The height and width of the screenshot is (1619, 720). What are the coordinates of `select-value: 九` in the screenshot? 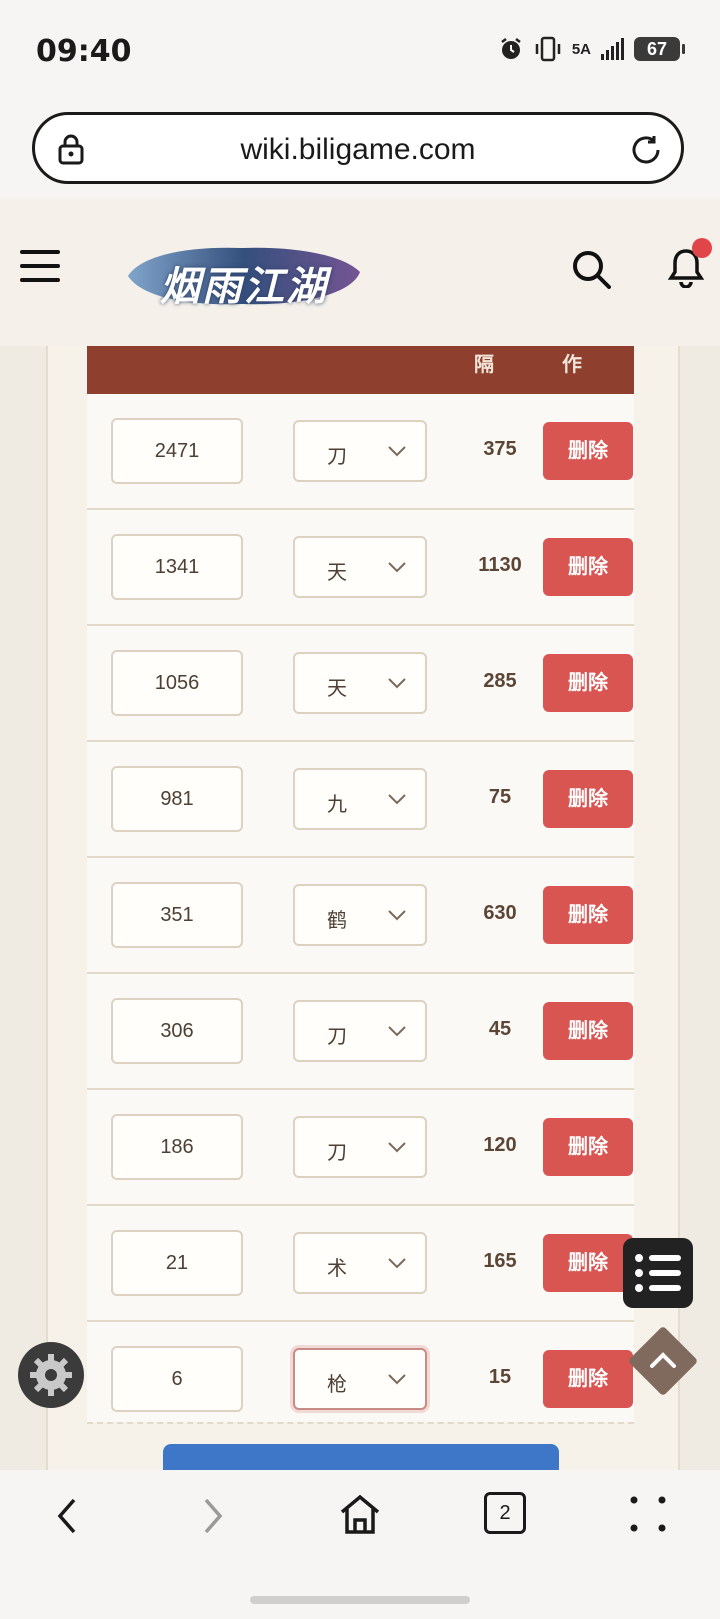 It's located at (337, 805).